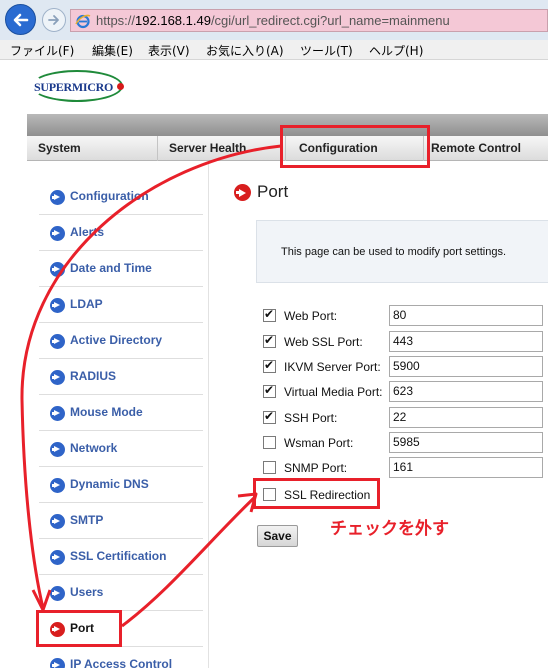 The width and height of the screenshot is (548, 668). I want to click on web-ssl-port-label: Web SSL Port:, so click(323, 342).